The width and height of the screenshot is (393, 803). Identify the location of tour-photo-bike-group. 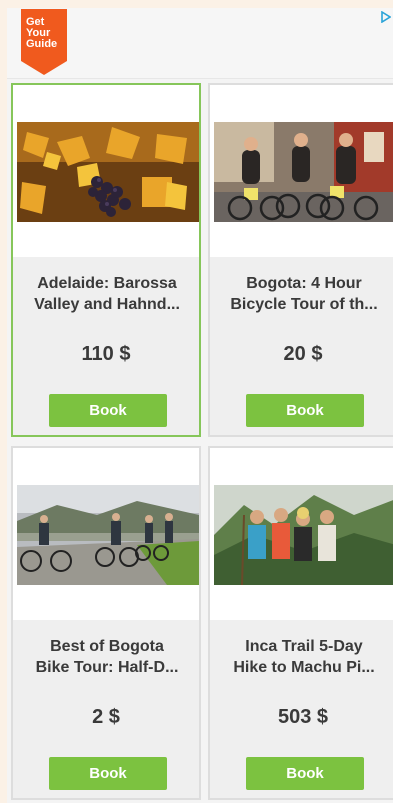
(108, 535).